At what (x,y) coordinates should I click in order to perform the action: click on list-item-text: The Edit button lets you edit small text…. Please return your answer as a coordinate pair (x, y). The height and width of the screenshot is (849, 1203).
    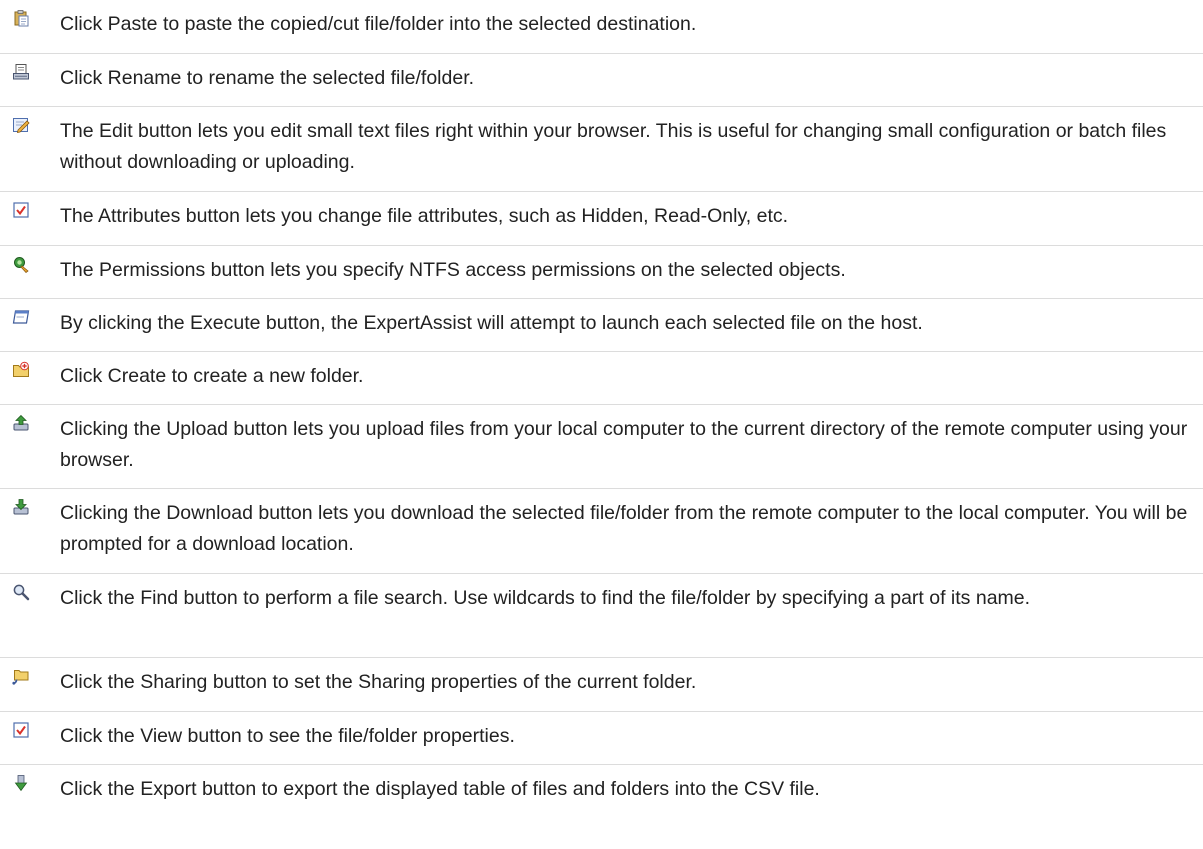
    Looking at the image, I should click on (613, 146).